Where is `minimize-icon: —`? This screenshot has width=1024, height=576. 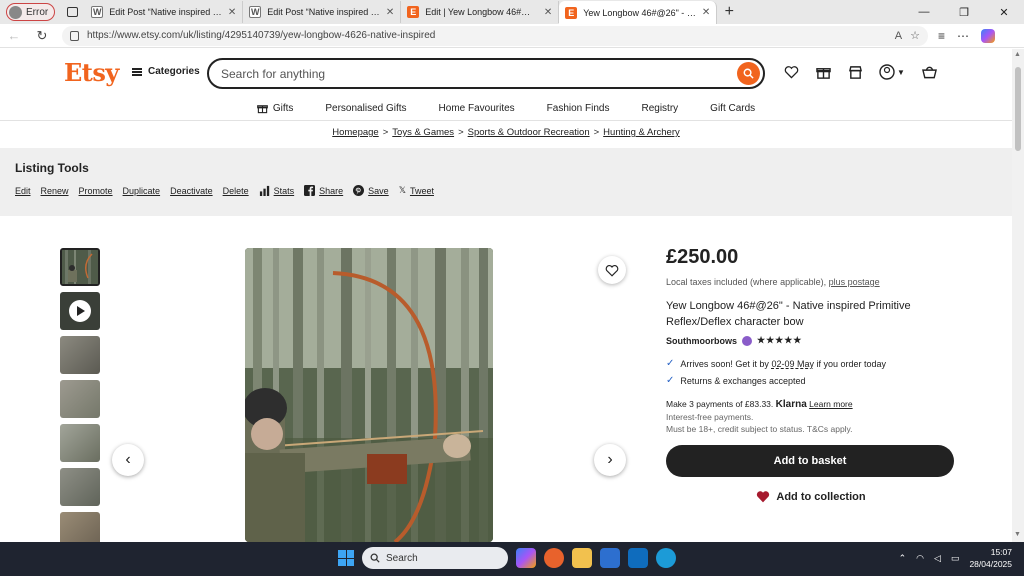 minimize-icon: — is located at coordinates (924, 12).